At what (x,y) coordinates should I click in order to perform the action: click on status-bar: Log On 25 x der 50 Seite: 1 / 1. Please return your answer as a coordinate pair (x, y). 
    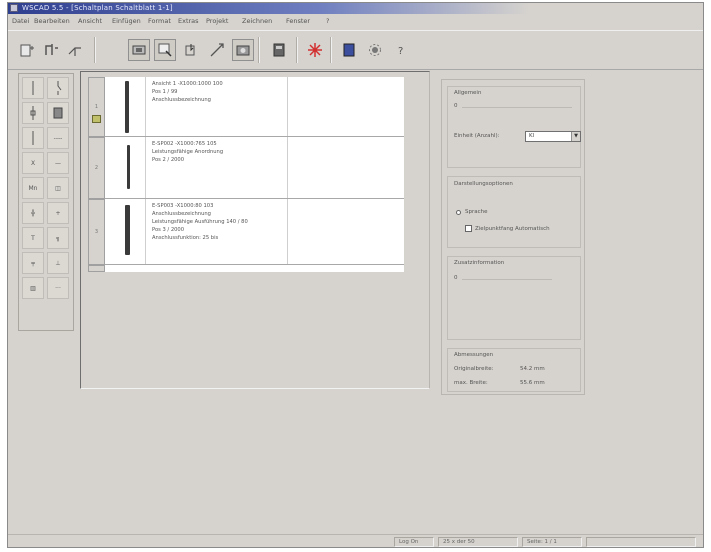
    Looking at the image, I should click on (355, 540).